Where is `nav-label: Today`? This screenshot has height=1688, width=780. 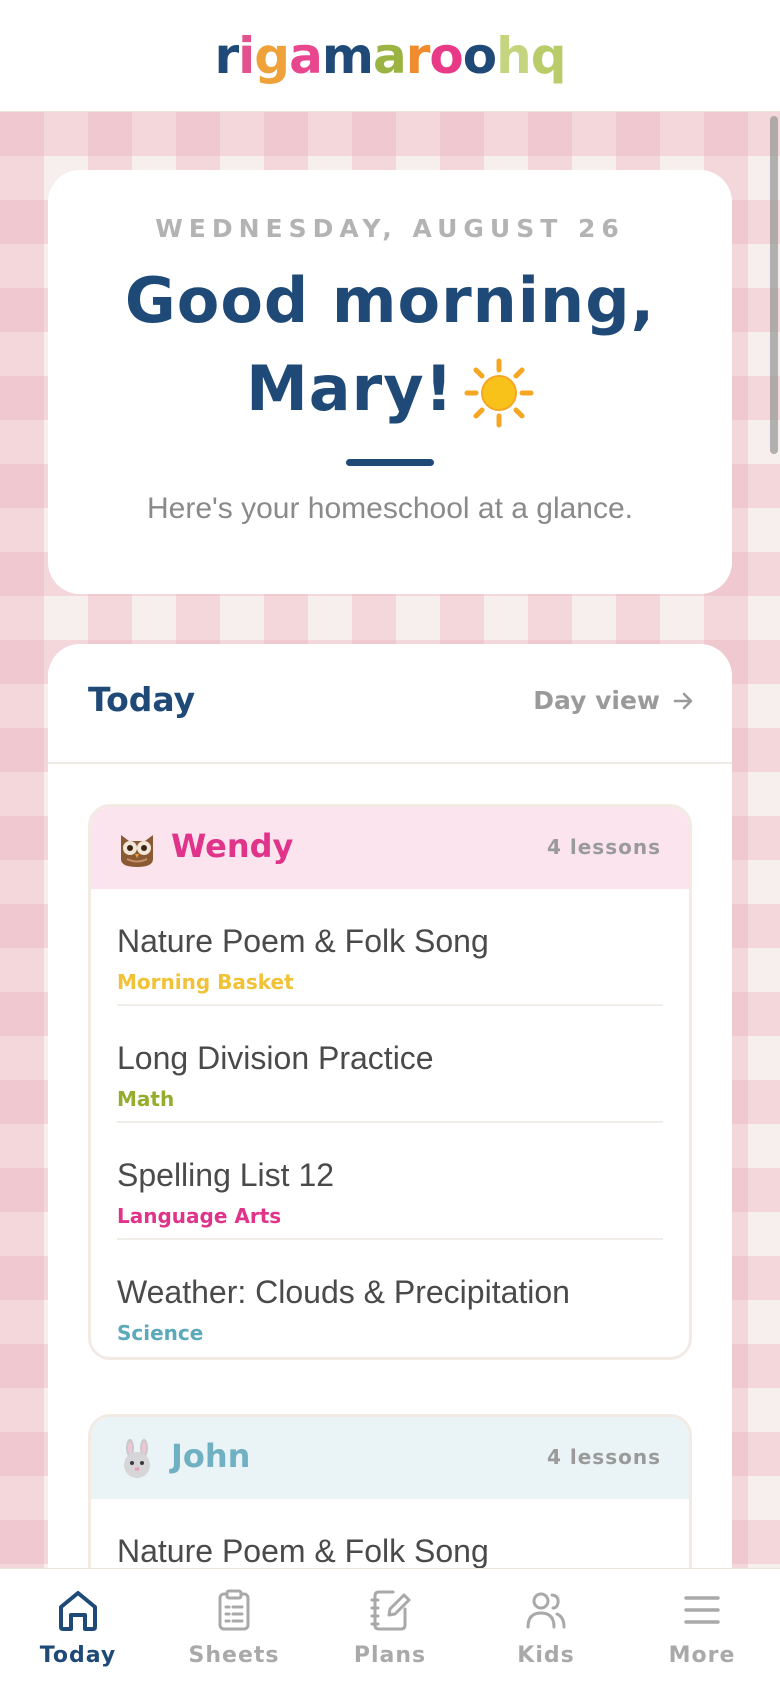
nav-label: Today is located at coordinates (78, 1655).